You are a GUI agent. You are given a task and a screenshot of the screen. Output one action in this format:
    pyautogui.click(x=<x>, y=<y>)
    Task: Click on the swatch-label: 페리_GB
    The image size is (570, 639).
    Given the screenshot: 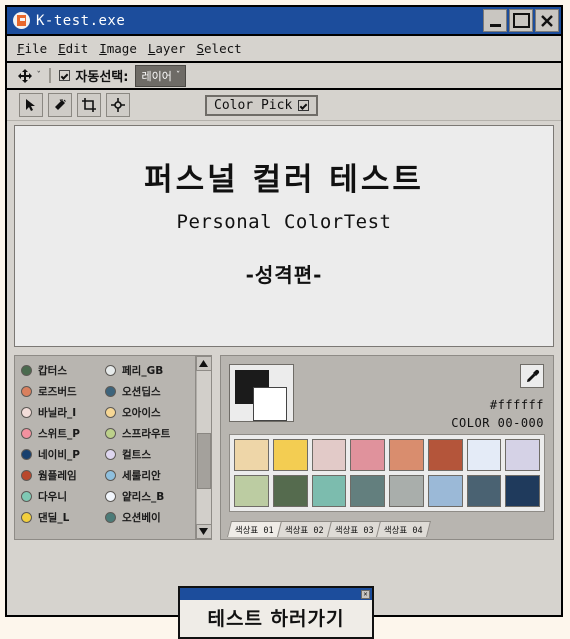 What is the action you would take?
    pyautogui.click(x=143, y=371)
    